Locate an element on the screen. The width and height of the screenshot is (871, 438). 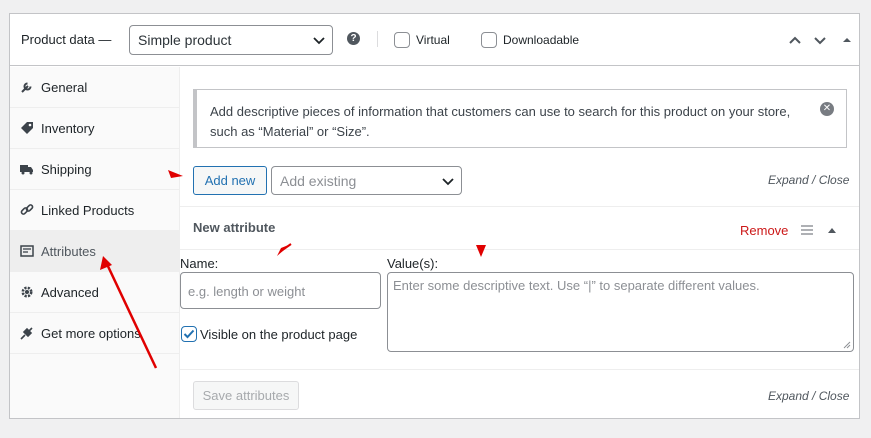
truck-icon is located at coordinates (26, 170).